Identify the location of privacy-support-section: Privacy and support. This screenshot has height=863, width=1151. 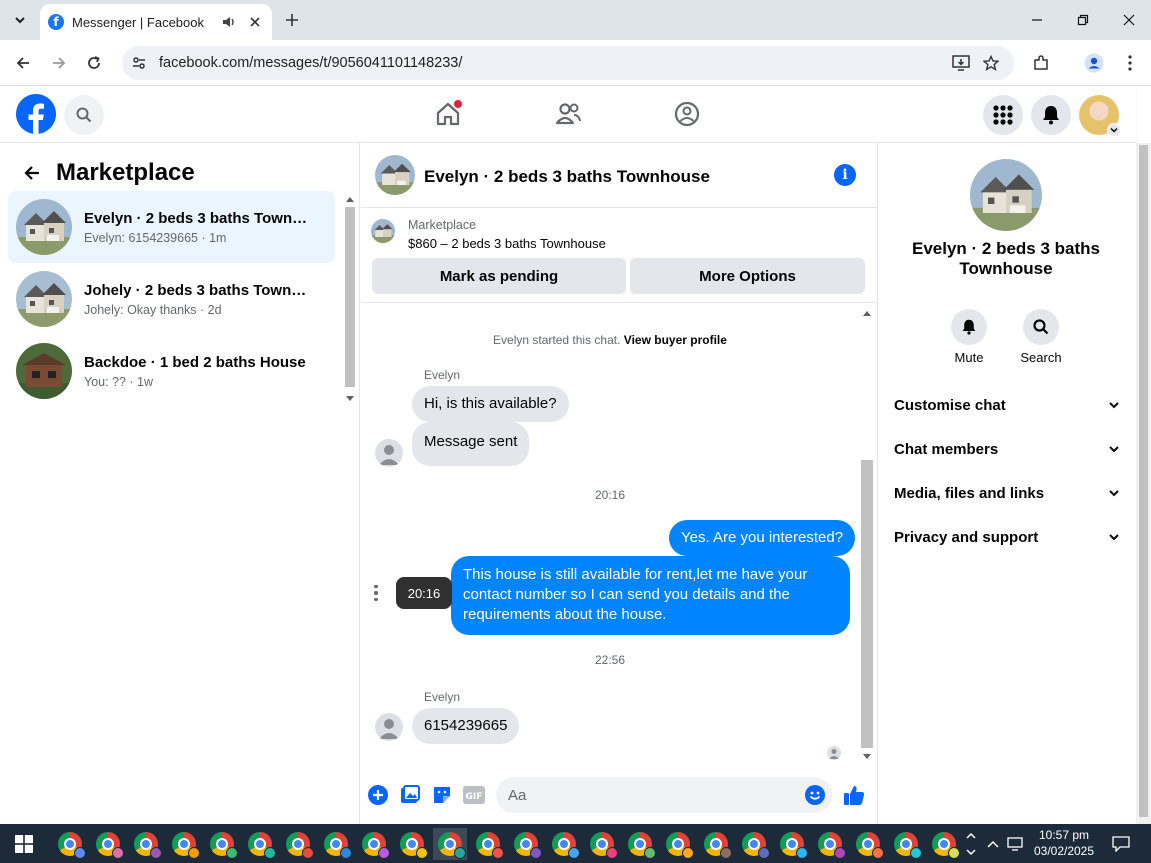
(1007, 537).